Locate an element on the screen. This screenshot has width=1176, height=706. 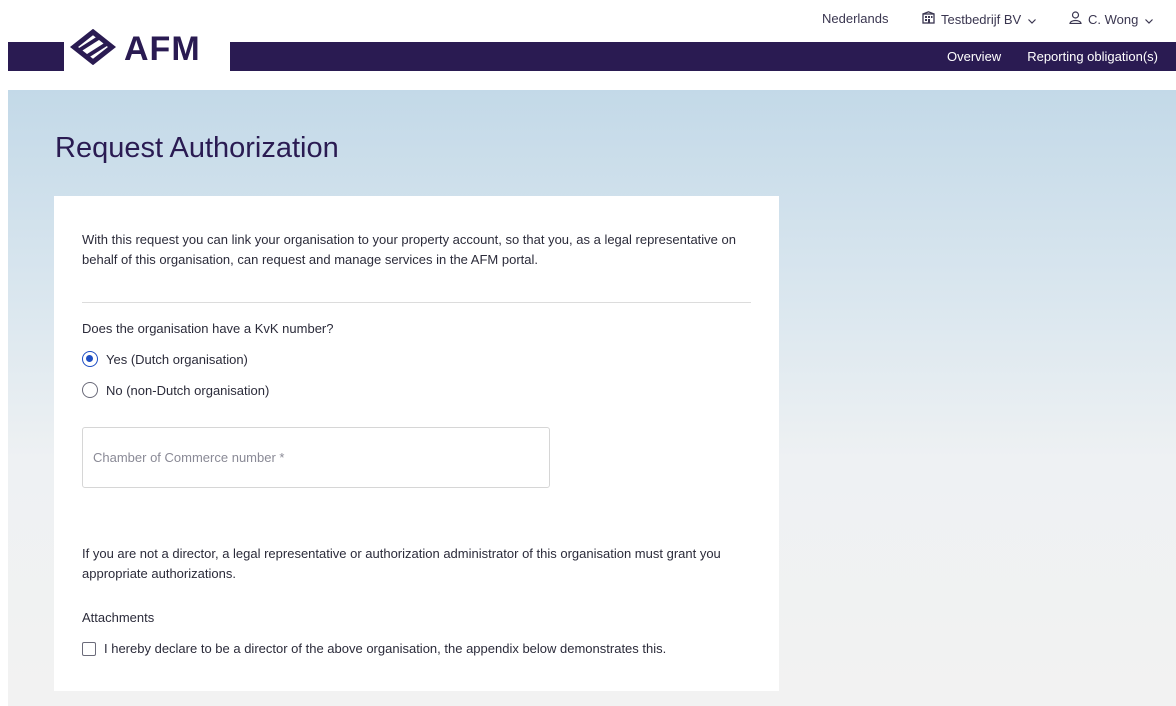
radio-yes-dutch: Yes (Dutch organisation) is located at coordinates (165, 359).